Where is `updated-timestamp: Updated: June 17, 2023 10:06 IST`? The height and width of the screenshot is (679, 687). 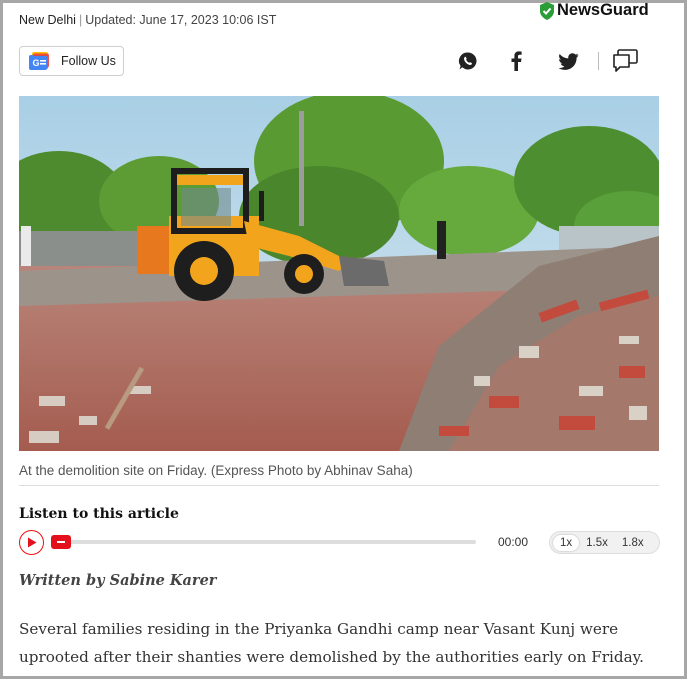
updated-timestamp: Updated: June 17, 2023 10:06 IST is located at coordinates (181, 20).